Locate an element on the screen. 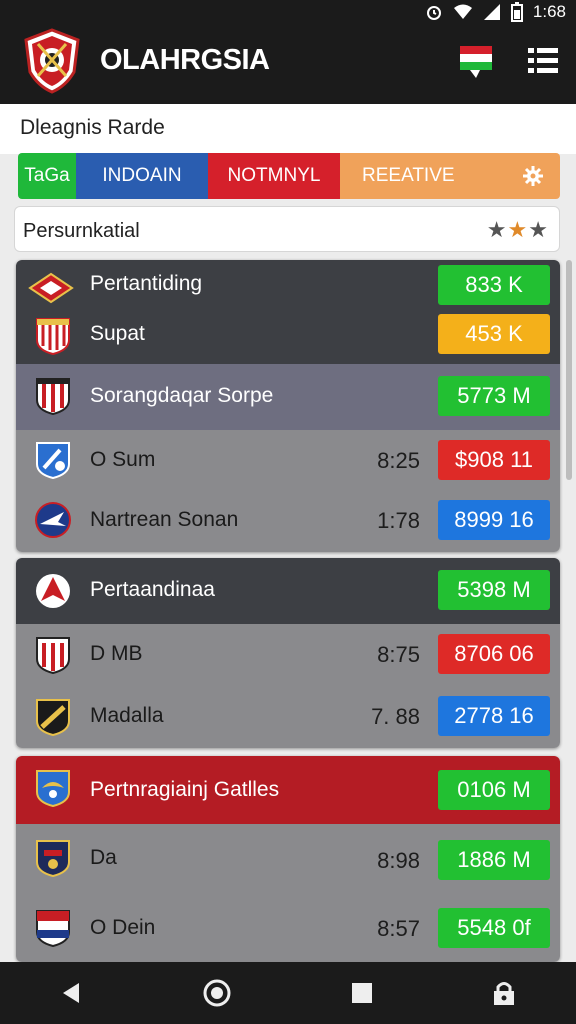 This screenshot has height=1024, width=576. settings-icon is located at coordinates (533, 176).